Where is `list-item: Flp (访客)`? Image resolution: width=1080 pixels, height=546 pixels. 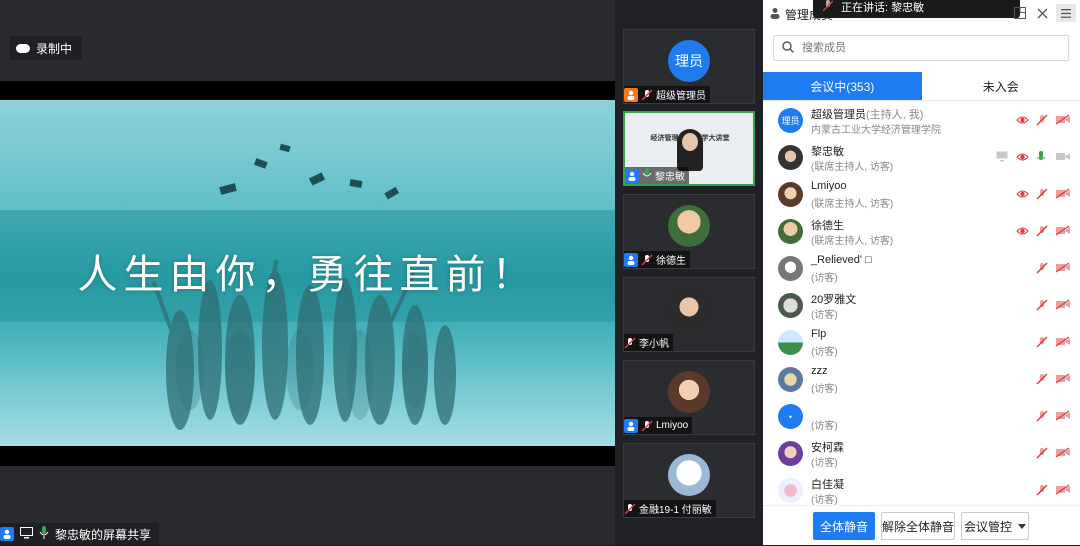
list-item: Flp (访客) is located at coordinates (921, 342).